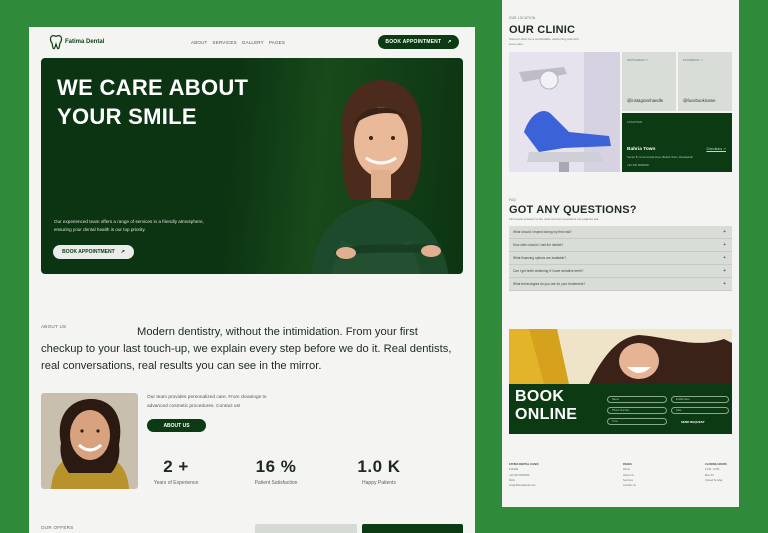 The image size is (768, 533). Describe the element at coordinates (637, 421) in the screenshot. I see `time-field: Time` at that location.